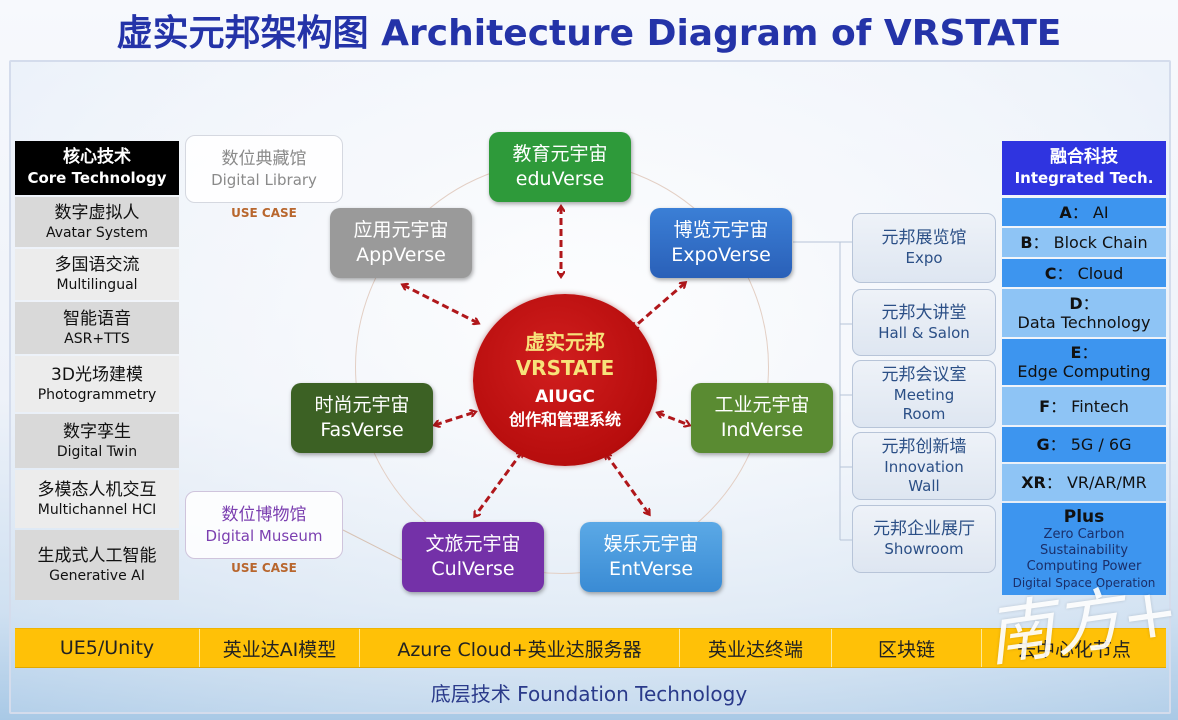 Image resolution: width=1178 pixels, height=720 pixels. I want to click on itech-item-b: B： Block Chain, so click(1084, 242).